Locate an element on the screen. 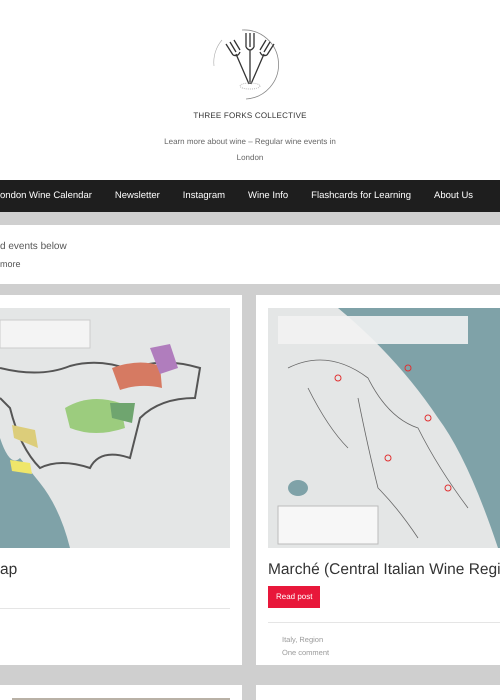 The width and height of the screenshot is (500, 700). nav-link: Instagram is located at coordinates (204, 196).